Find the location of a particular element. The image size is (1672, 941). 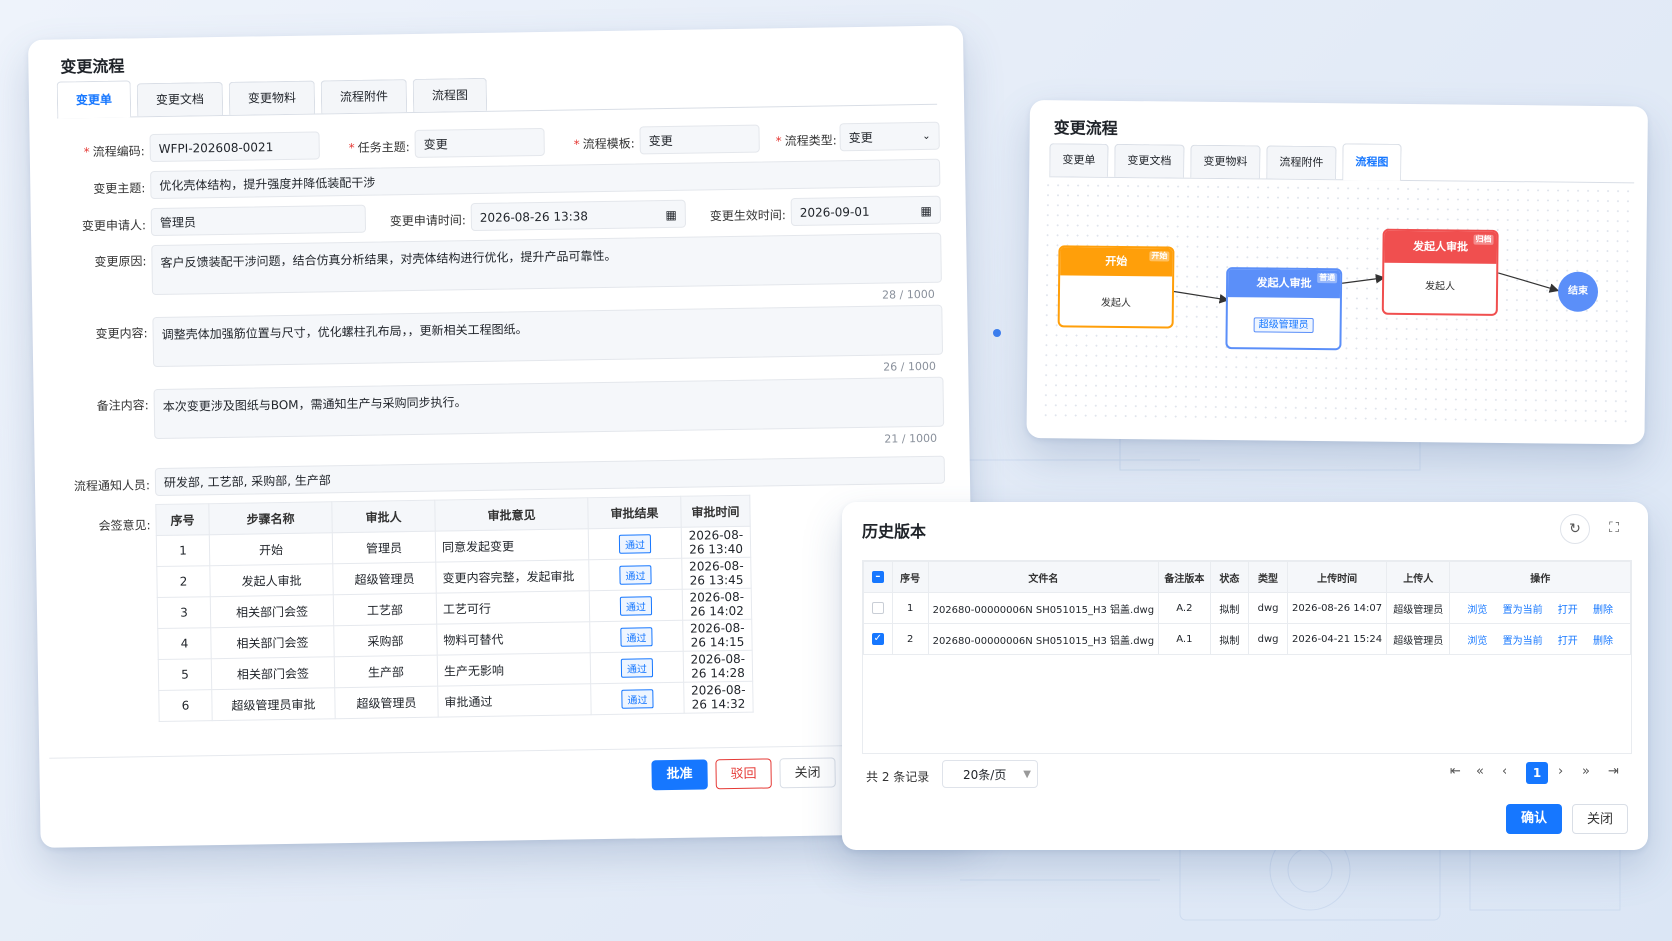

tab-flow-attachments: 流程附件 is located at coordinates (364, 96).